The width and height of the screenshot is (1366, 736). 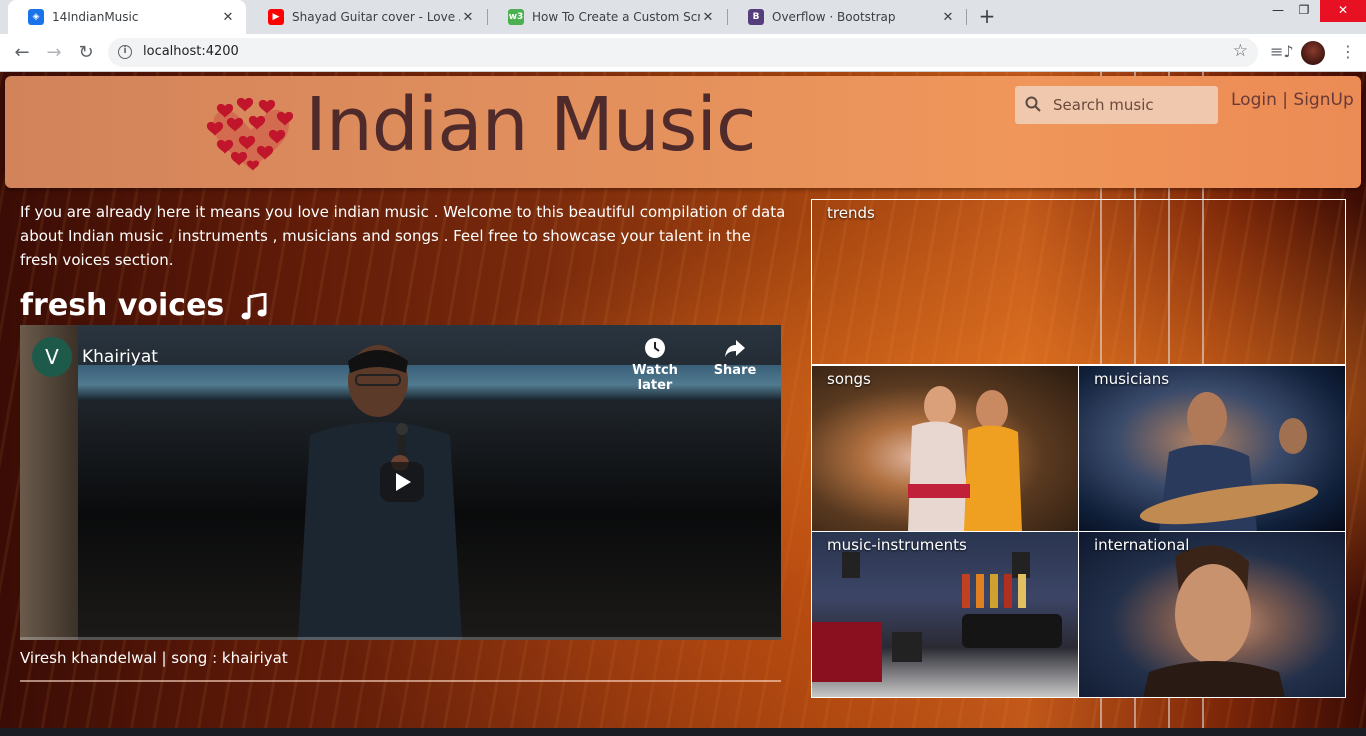 What do you see at coordinates (122, 305) in the screenshot?
I see `fresh-voices-title: fresh voices` at bounding box center [122, 305].